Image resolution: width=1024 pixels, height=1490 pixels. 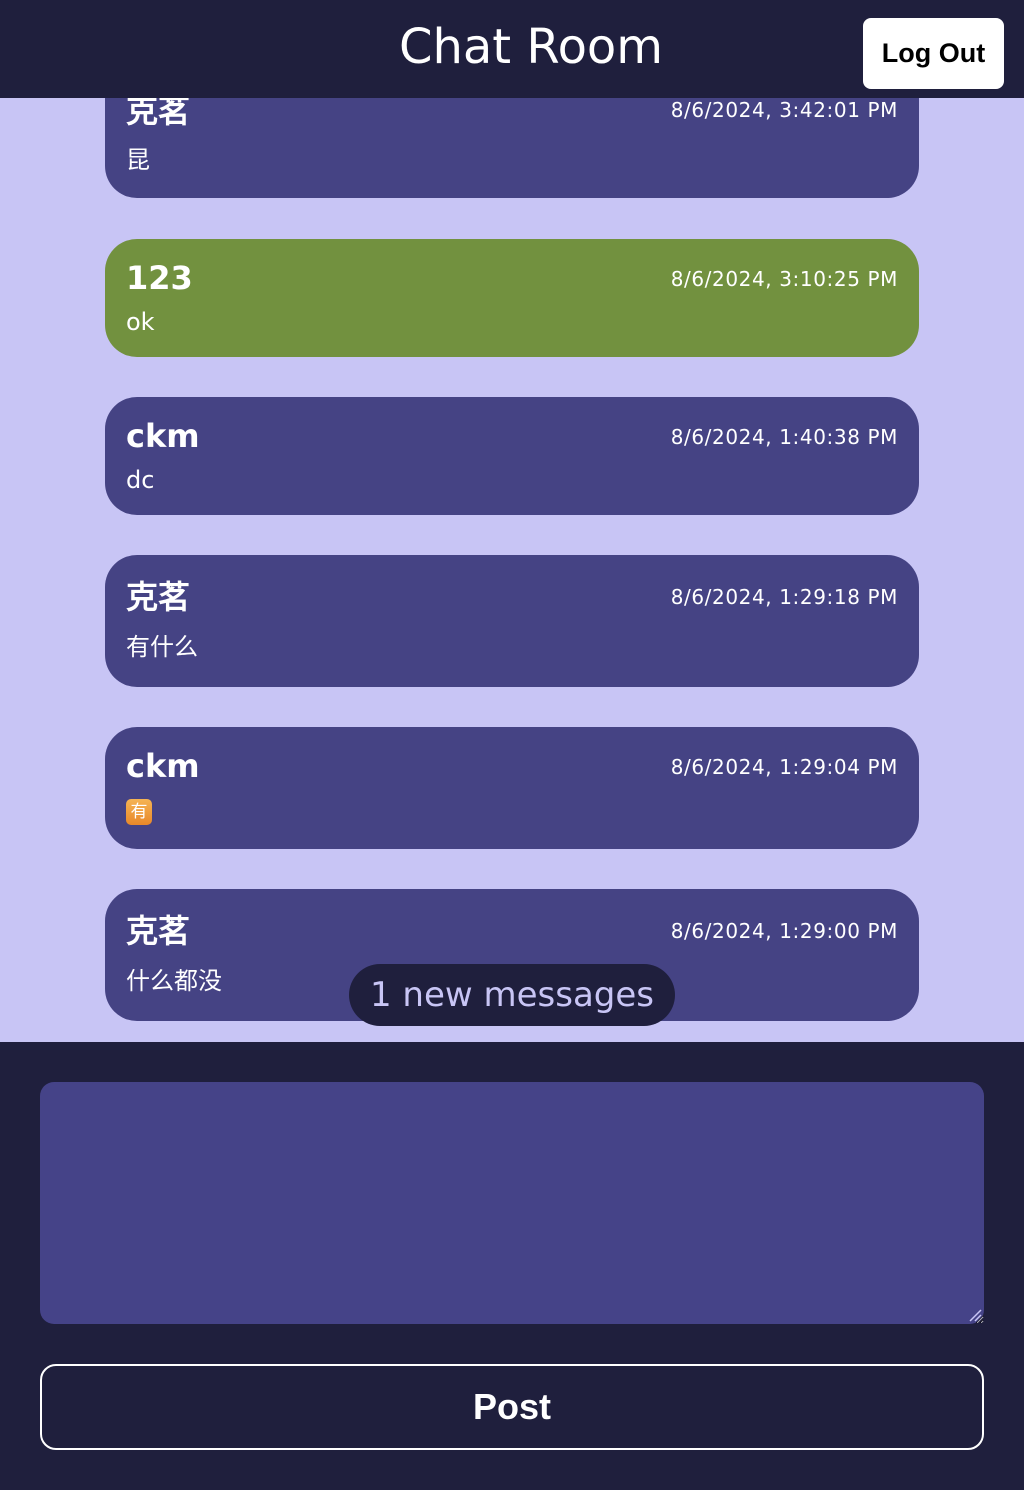 What do you see at coordinates (784, 931) in the screenshot?
I see `message-timestamp: 8/6/2024, 1:29:00 PM` at bounding box center [784, 931].